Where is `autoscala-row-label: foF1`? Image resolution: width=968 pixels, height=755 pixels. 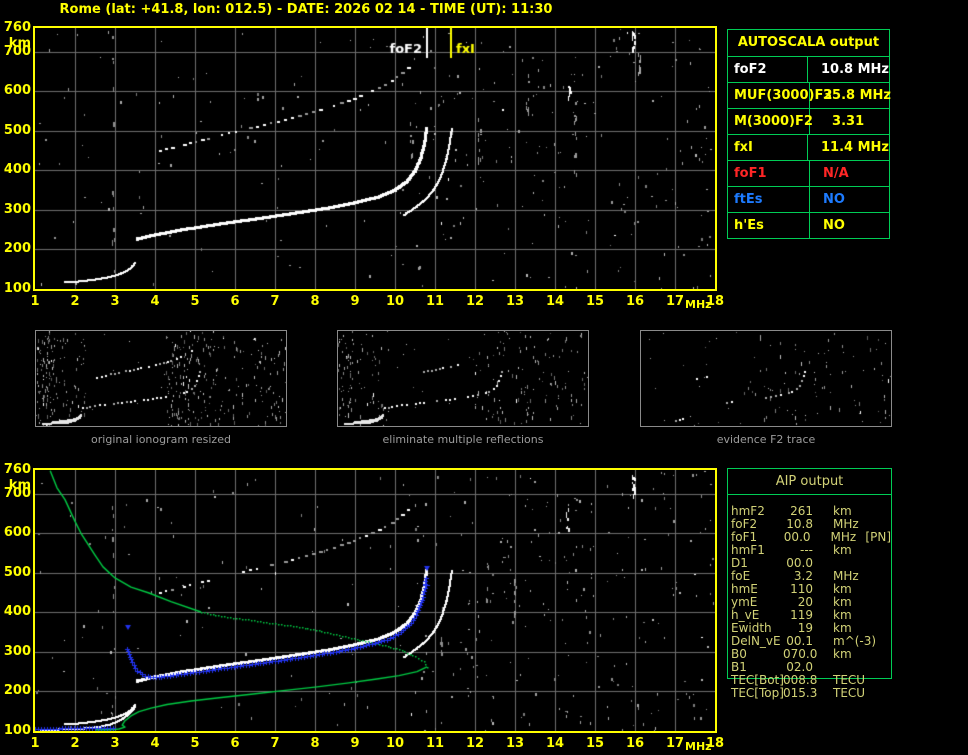
autoscala-row-label: foF1 is located at coordinates (769, 173).